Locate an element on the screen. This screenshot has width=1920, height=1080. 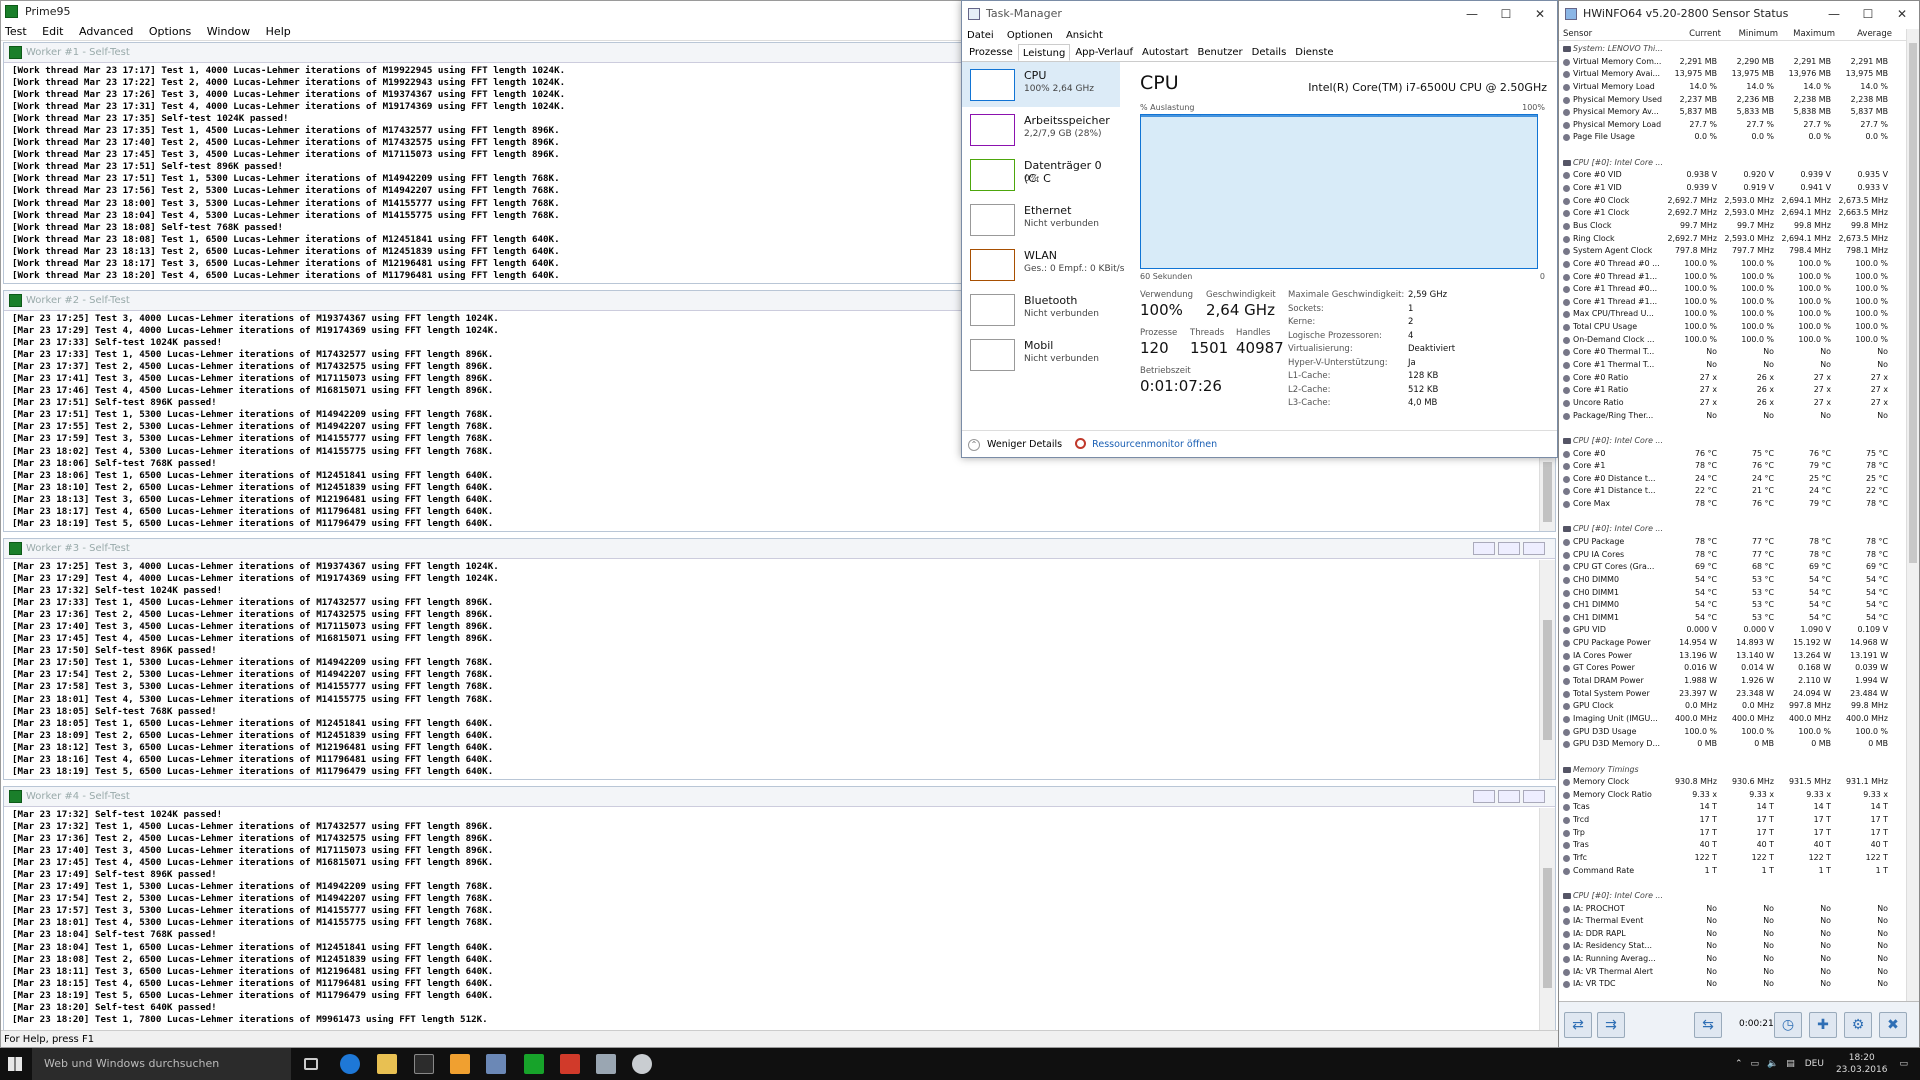
sensor-row: Core #0 Ratio 27 x 26 x 27 x 27 x is located at coordinates (1732, 378).